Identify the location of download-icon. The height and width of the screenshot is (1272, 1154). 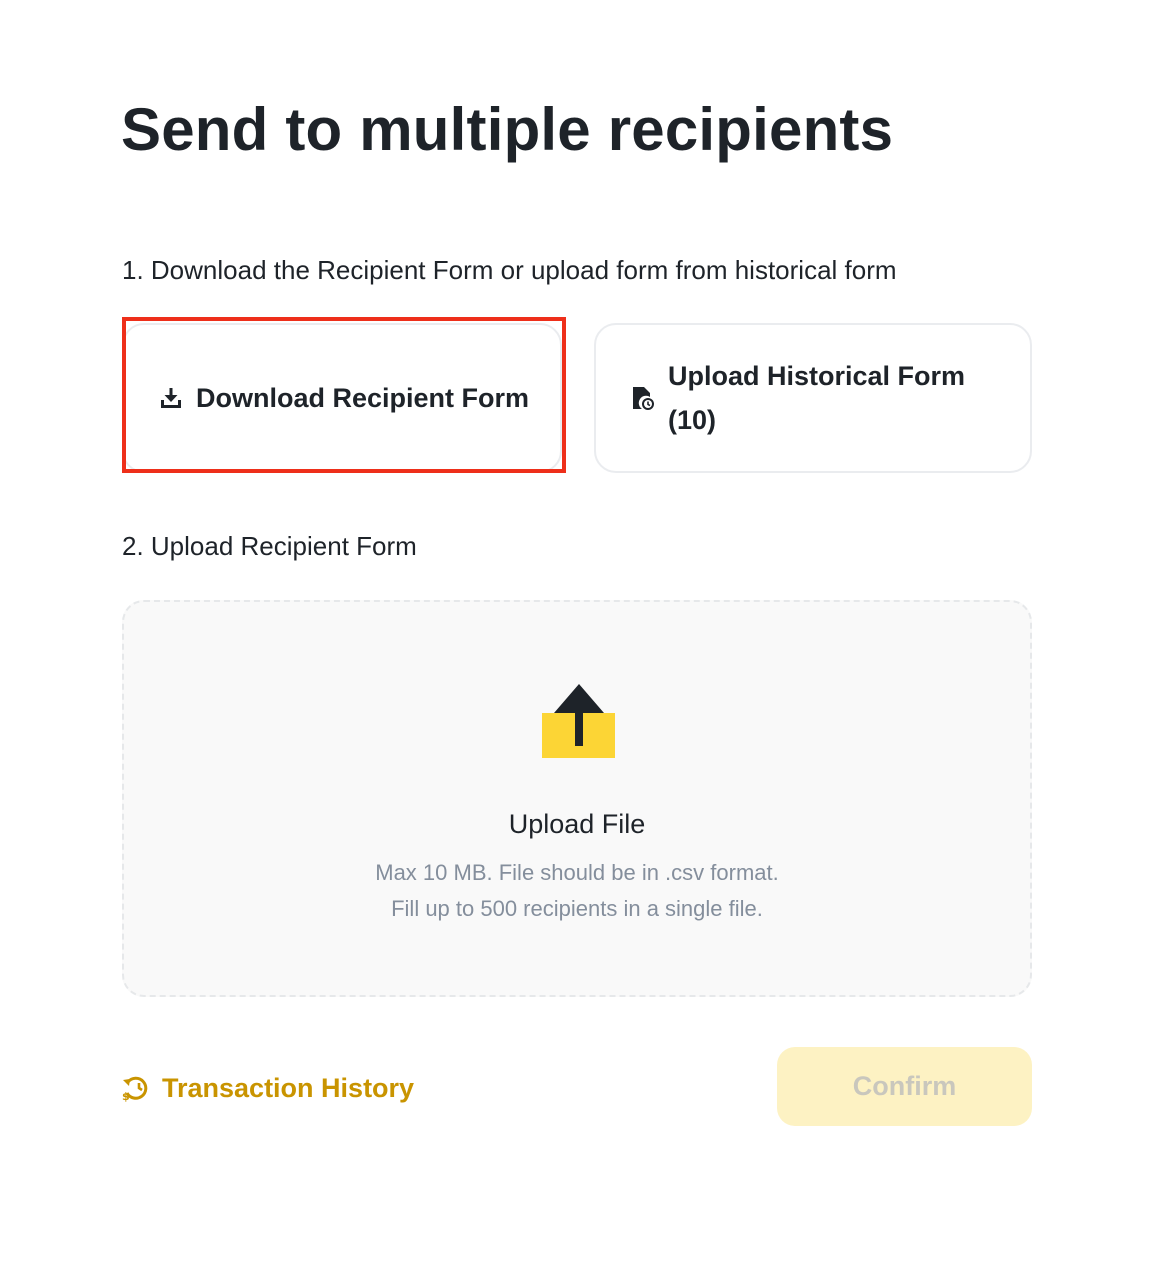
(171, 398).